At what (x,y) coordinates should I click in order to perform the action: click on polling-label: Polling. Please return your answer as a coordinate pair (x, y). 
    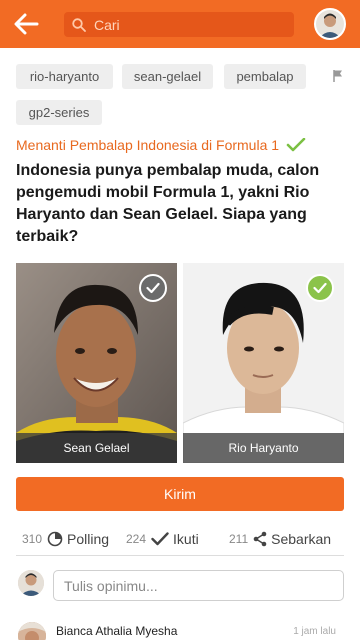
    Looking at the image, I should click on (88, 539).